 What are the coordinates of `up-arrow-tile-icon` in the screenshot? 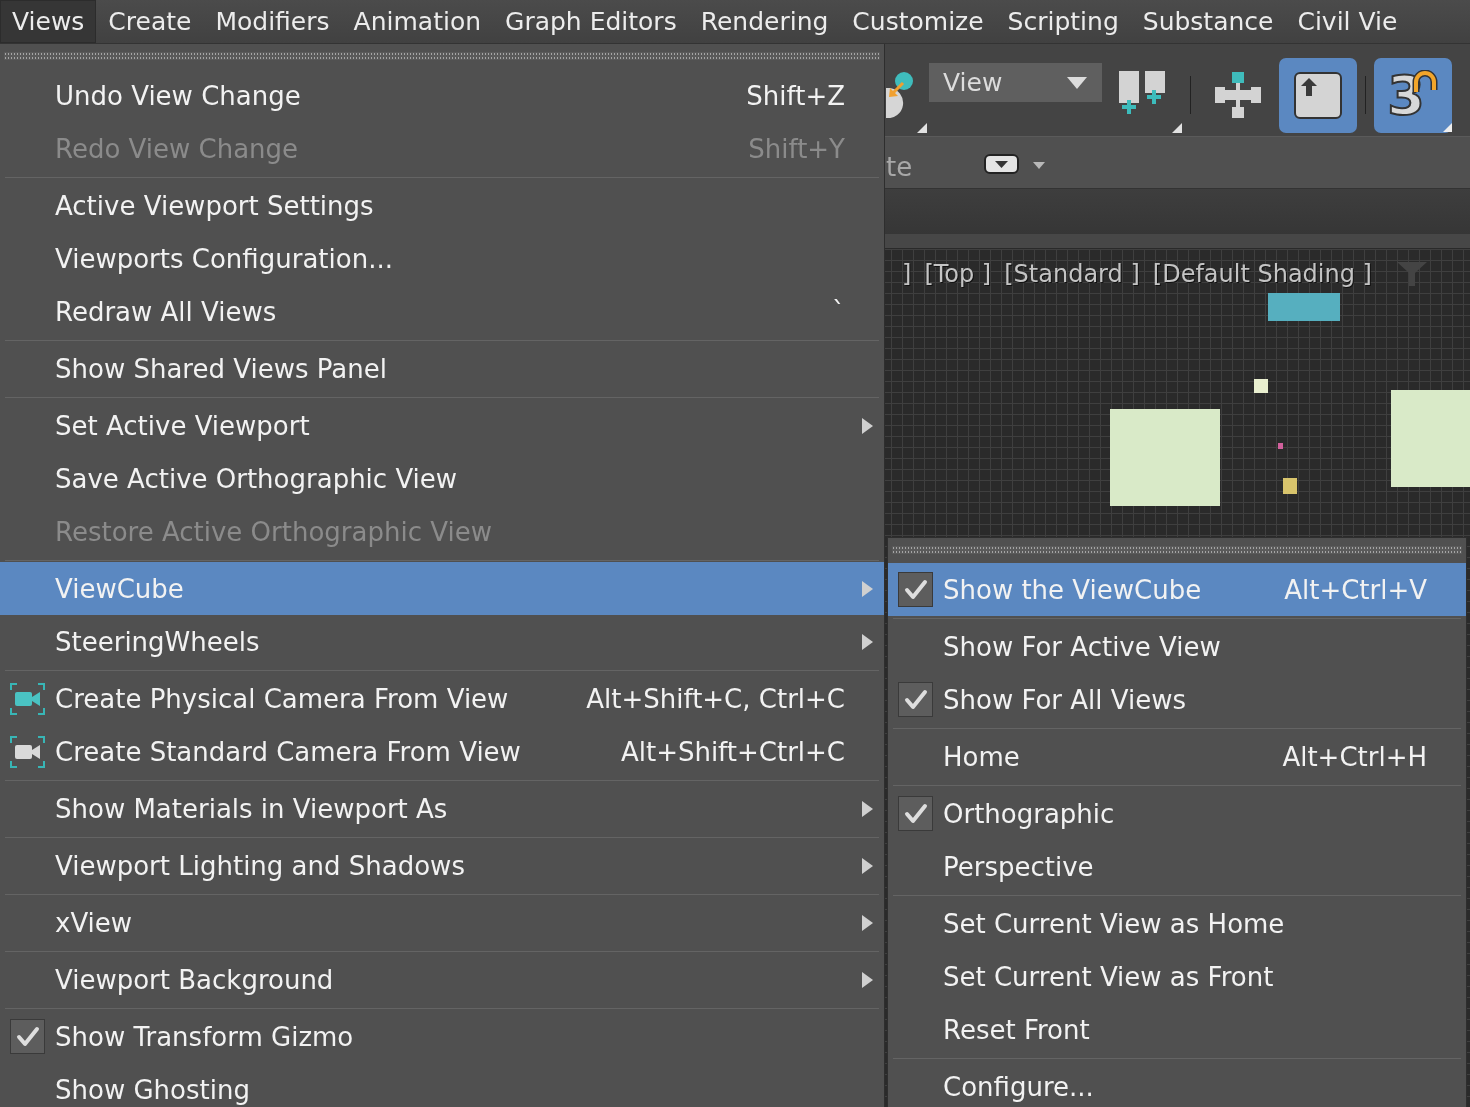 It's located at (1318, 95).